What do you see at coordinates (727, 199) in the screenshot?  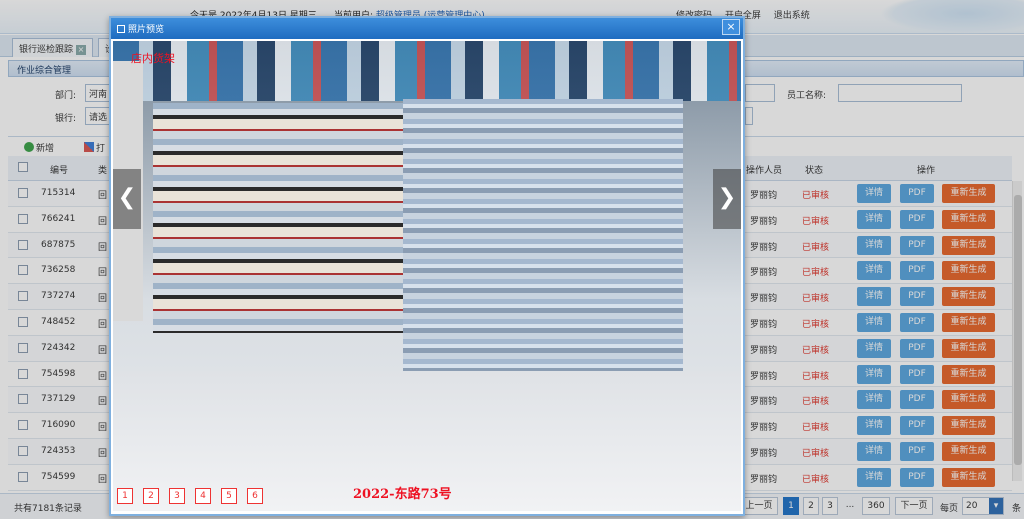 I see `next-photo-arrow: ❯` at bounding box center [727, 199].